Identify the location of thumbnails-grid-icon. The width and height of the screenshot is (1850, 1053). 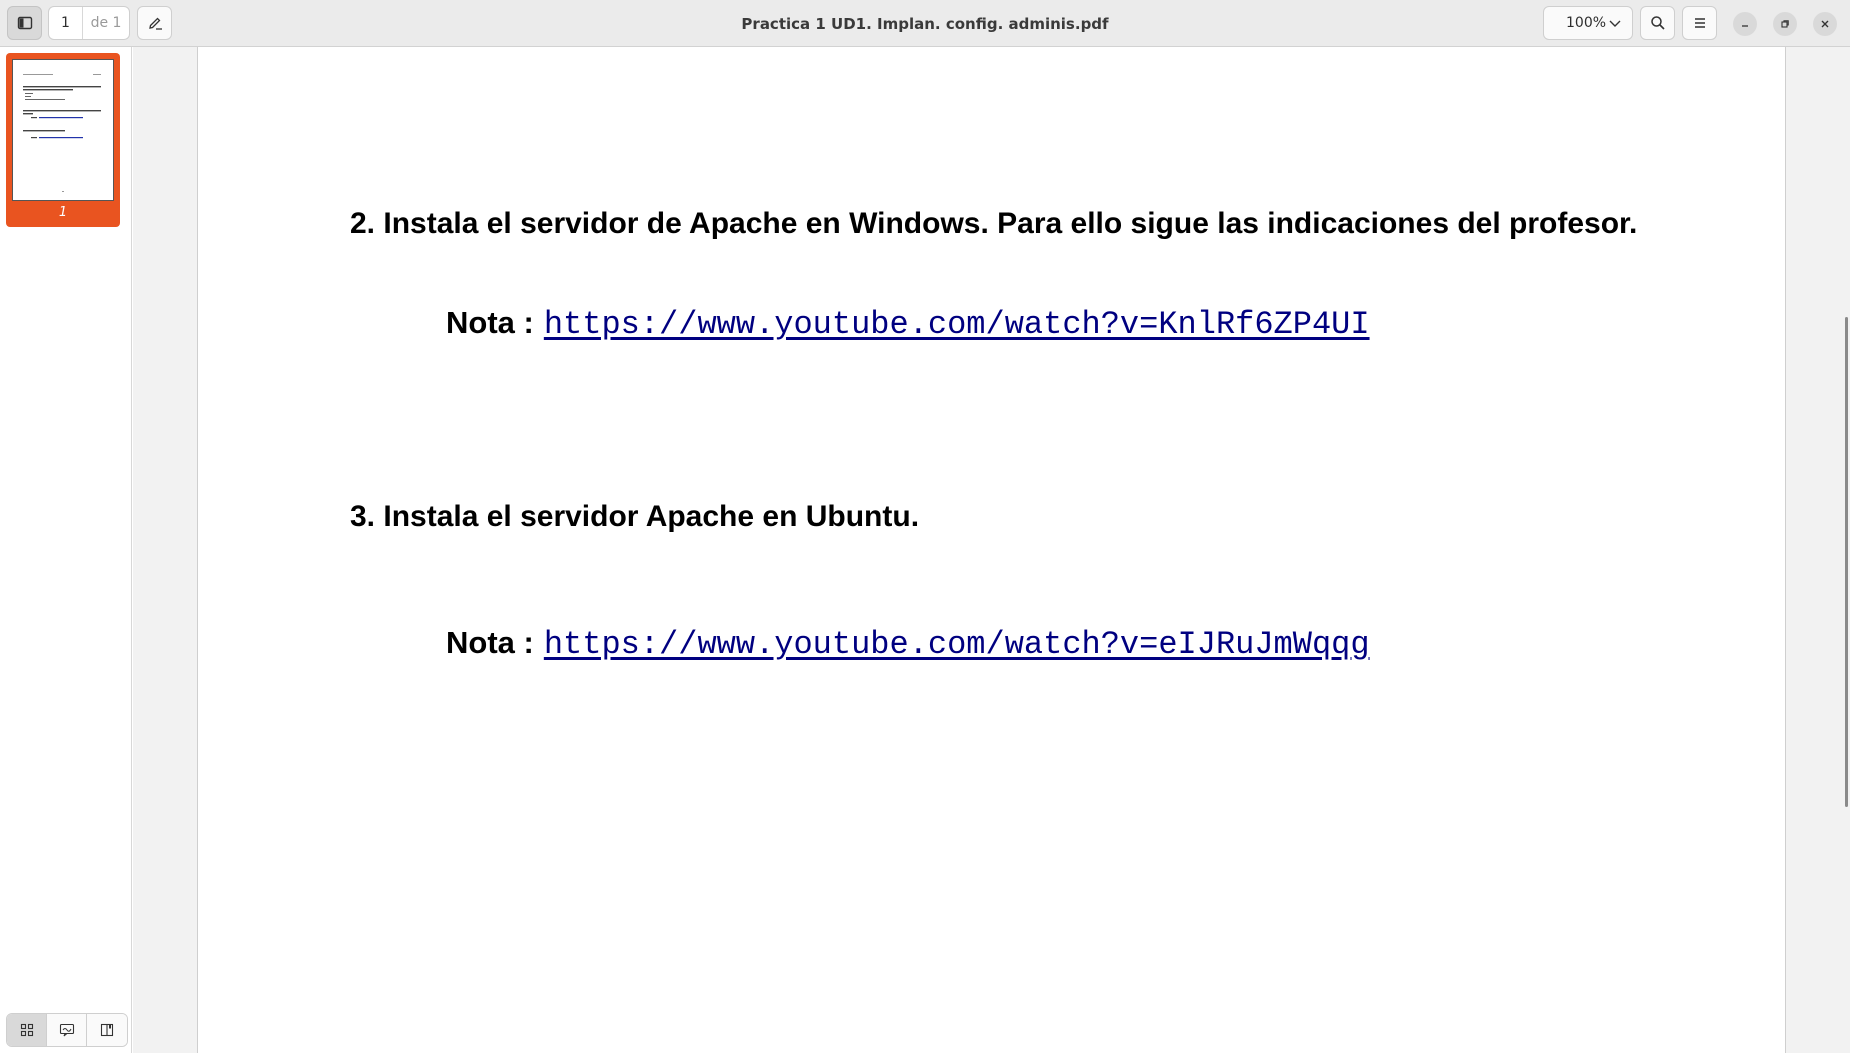
(26, 1030).